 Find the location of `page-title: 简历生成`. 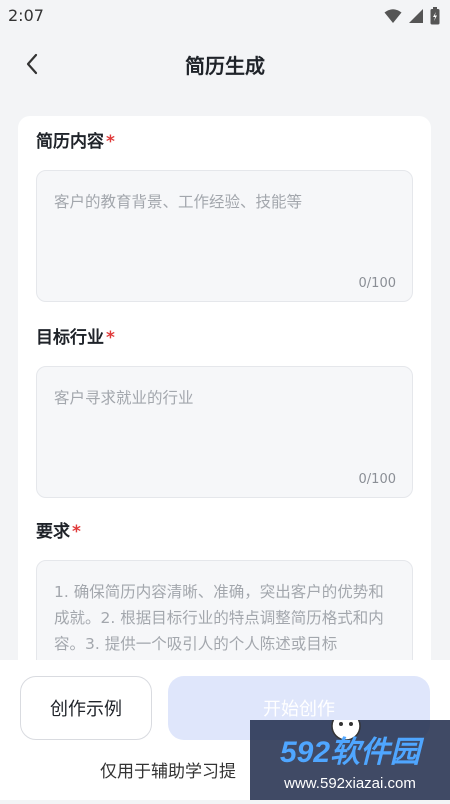

page-title: 简历生成 is located at coordinates (225, 66).